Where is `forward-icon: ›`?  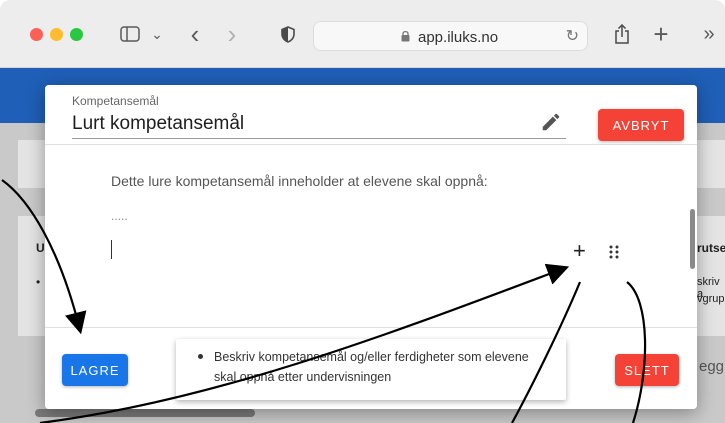
forward-icon: › is located at coordinates (232, 34).